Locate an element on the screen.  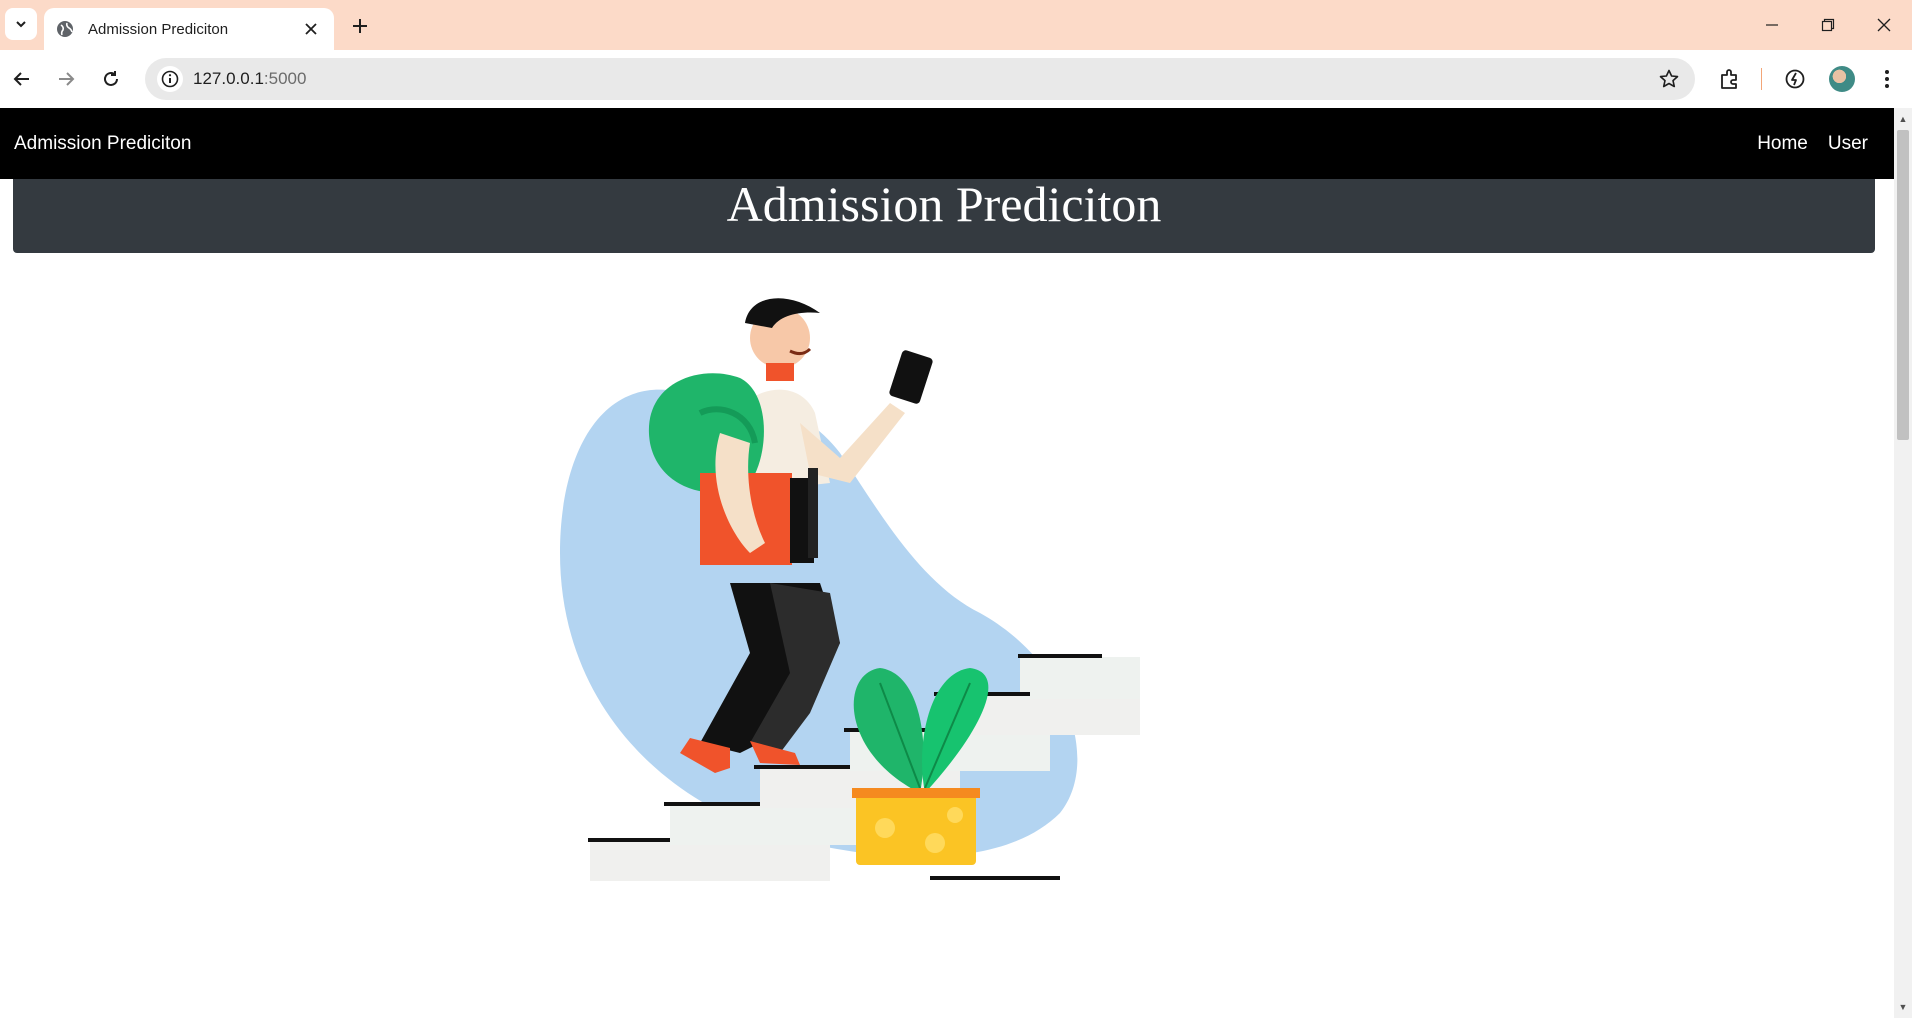
performance-icon is located at coordinates (1795, 79).